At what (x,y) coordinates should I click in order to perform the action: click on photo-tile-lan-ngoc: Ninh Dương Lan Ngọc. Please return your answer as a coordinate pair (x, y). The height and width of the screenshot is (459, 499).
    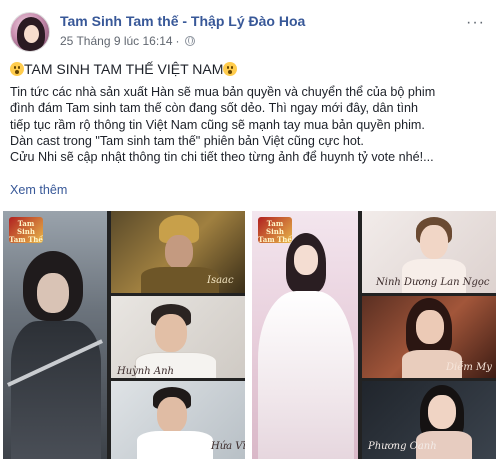
    Looking at the image, I should click on (429, 252).